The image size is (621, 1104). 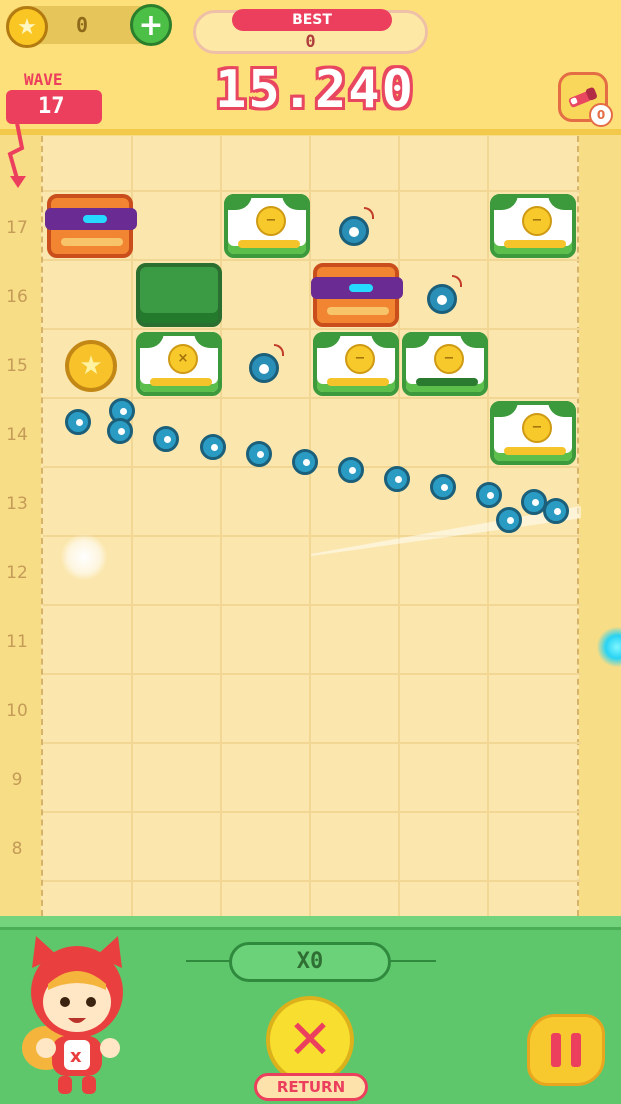 I want to click on coin-count: 0, so click(x=82, y=25).